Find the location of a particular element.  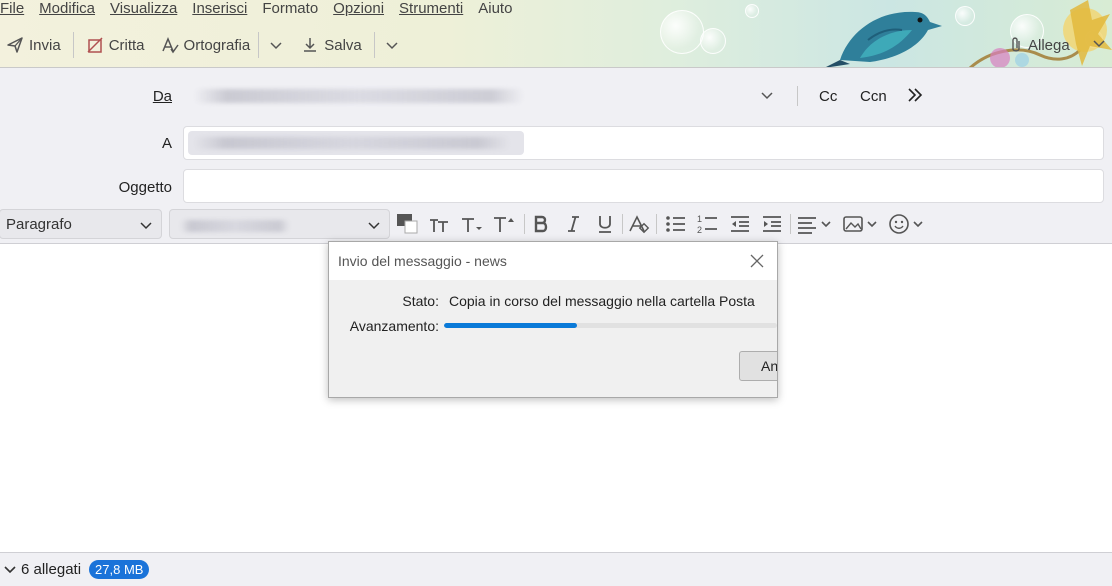

svg-text: 2 is located at coordinates (699, 230).